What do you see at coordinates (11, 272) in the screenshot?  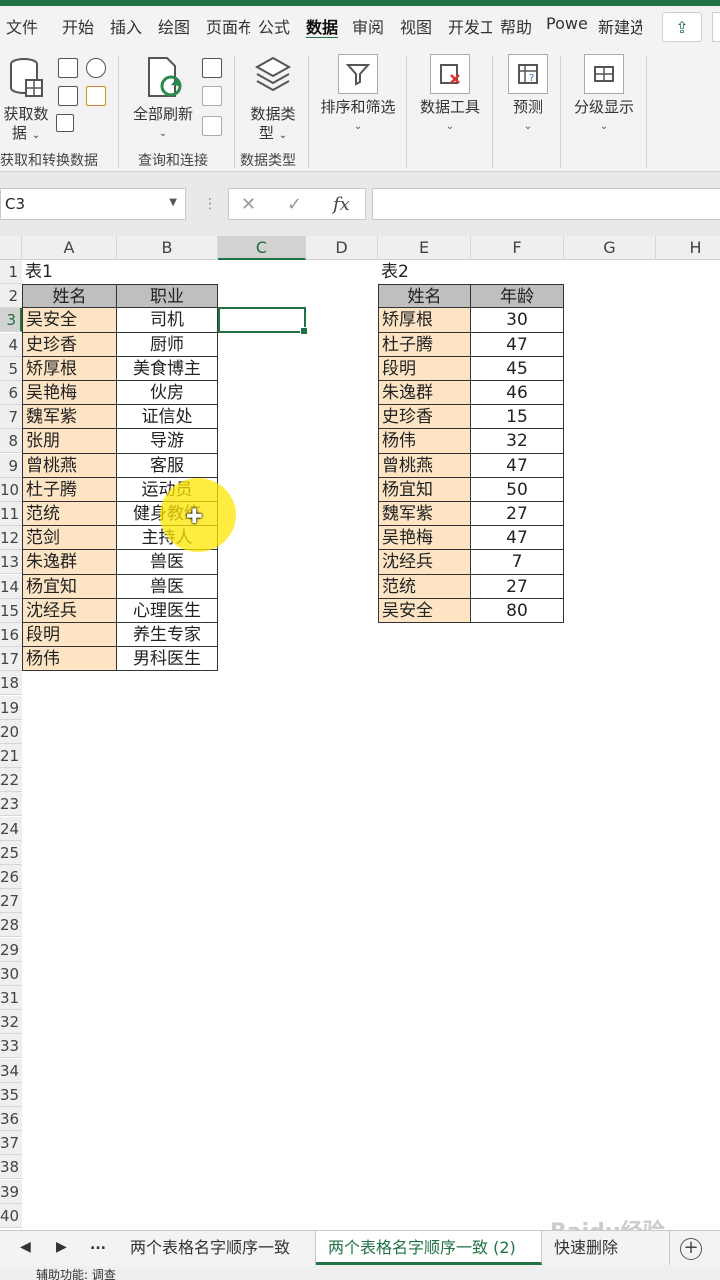 I see `row-header: 1` at bounding box center [11, 272].